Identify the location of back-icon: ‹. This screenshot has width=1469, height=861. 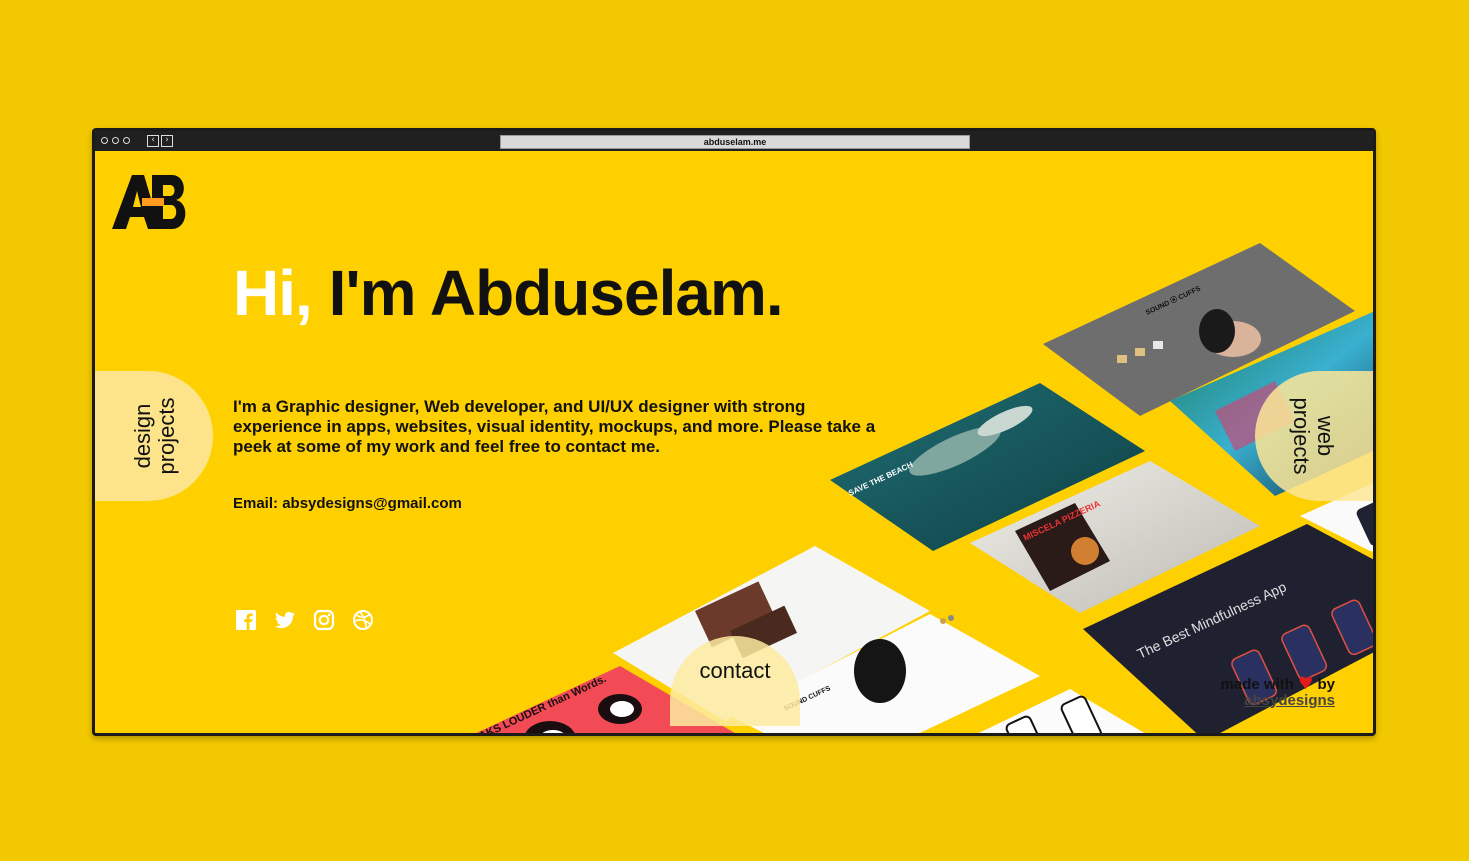
(153, 141).